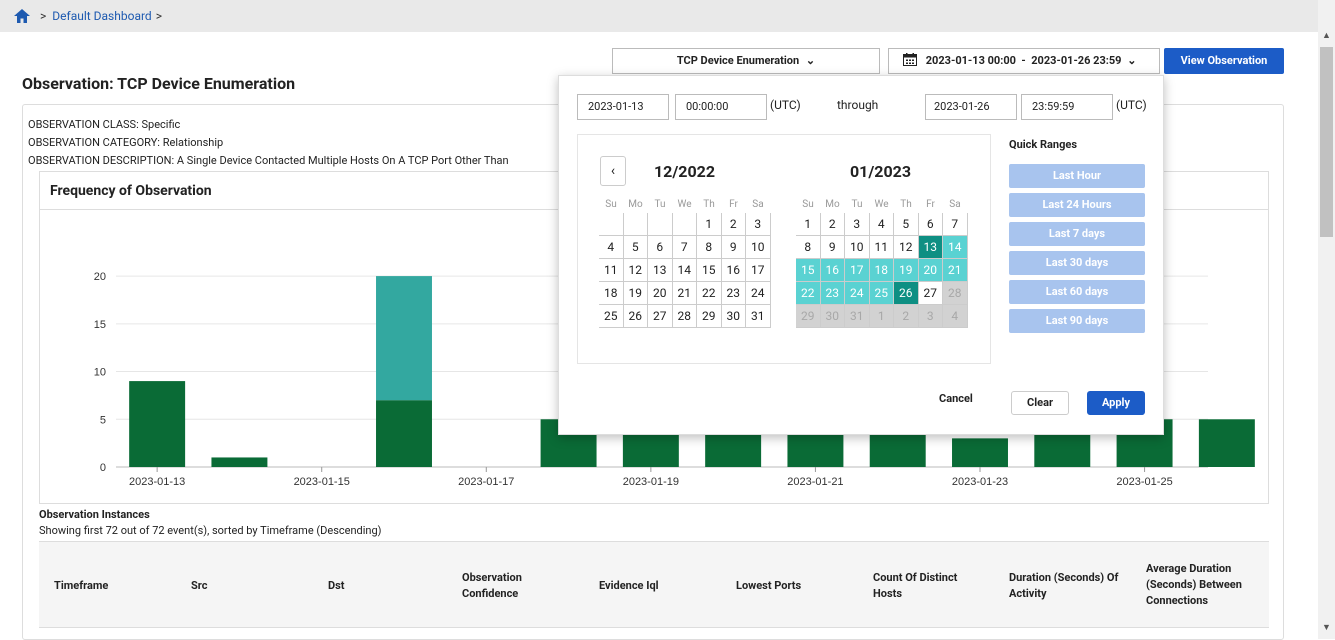 The height and width of the screenshot is (640, 1335). Describe the element at coordinates (629, 586) in the screenshot. I see `col-evidence-iql: Evidence Iql` at that location.